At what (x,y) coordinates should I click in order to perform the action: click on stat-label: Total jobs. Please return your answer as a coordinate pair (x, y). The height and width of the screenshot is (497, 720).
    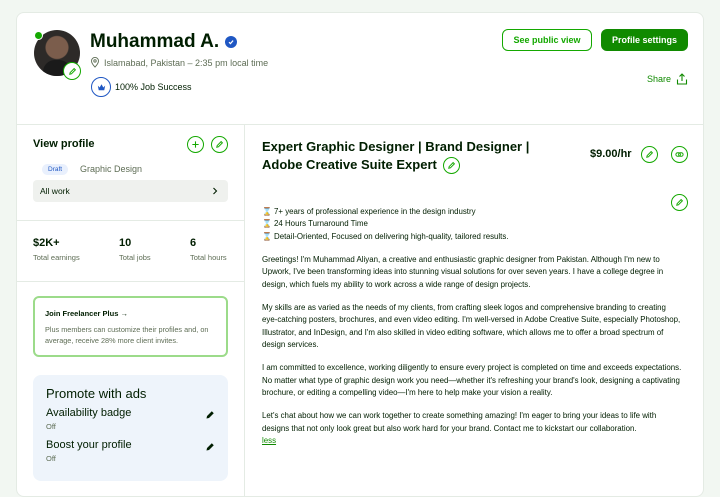
    Looking at the image, I should click on (135, 257).